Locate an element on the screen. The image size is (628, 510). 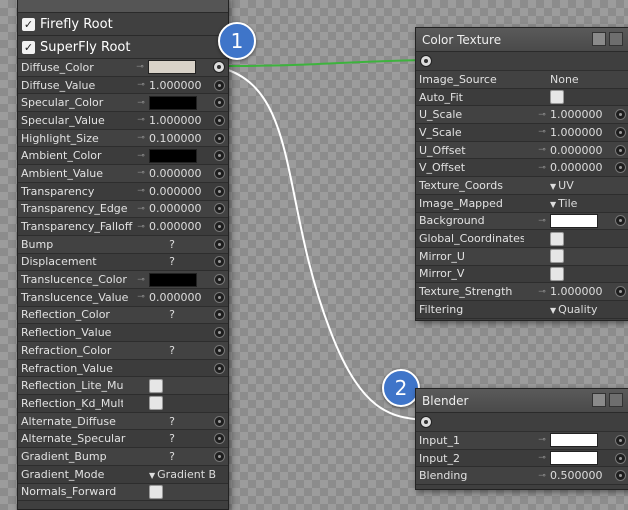
param-row-refraction-value: Refraction_Value is located at coordinates (123, 368).